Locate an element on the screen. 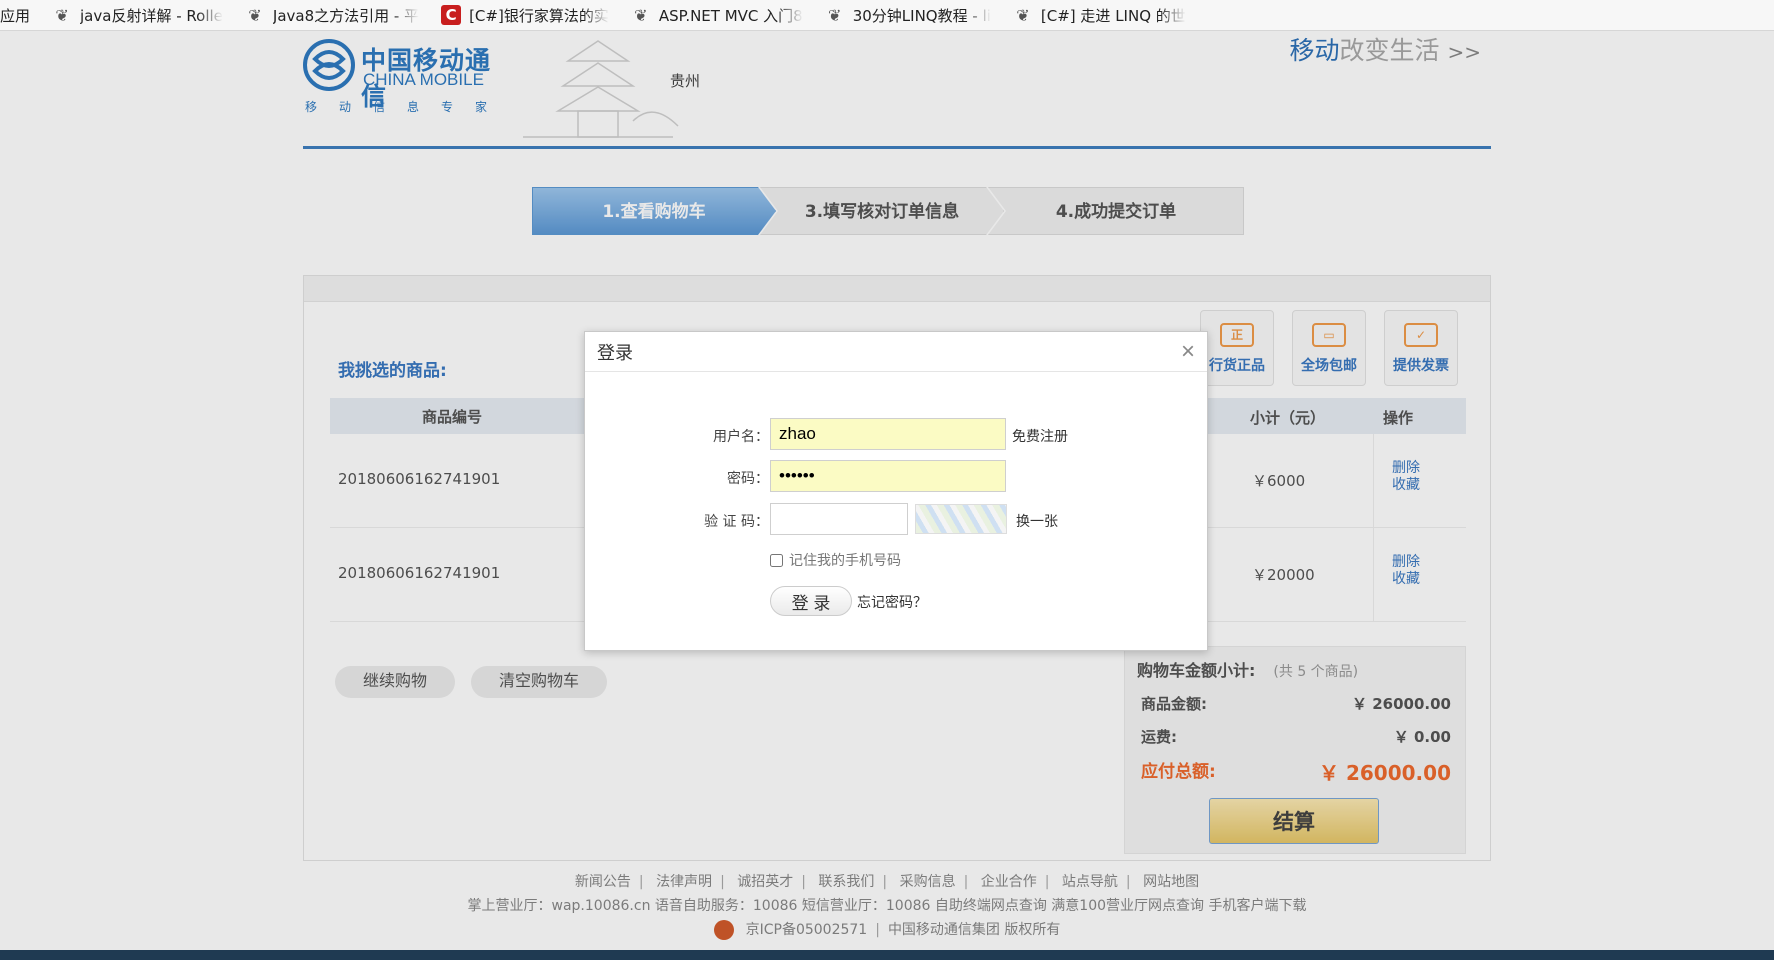 The width and height of the screenshot is (1774, 960). username-input is located at coordinates (888, 434).